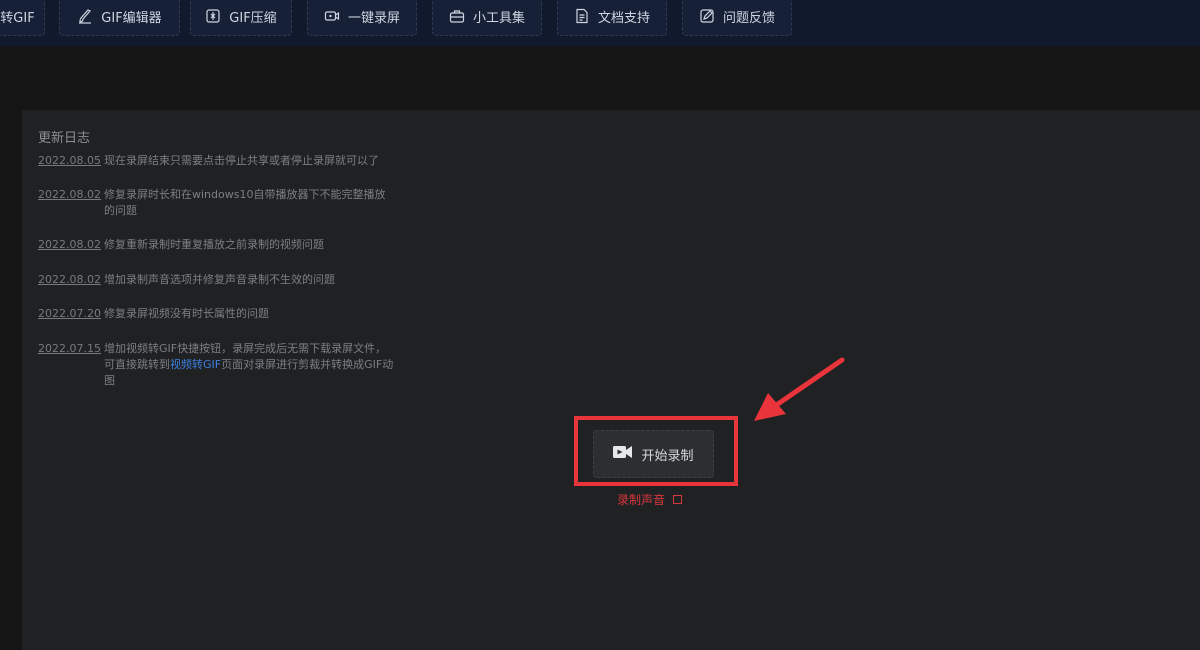 The width and height of the screenshot is (1200, 650). Describe the element at coordinates (799, 389) in the screenshot. I see `annotation-arrow` at that location.